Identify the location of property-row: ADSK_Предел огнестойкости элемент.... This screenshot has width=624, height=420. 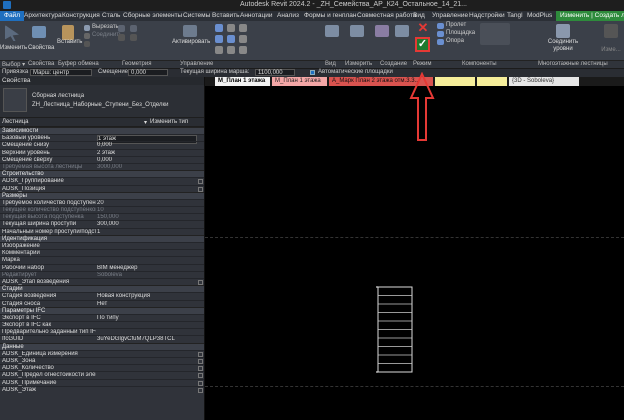
(102, 375).